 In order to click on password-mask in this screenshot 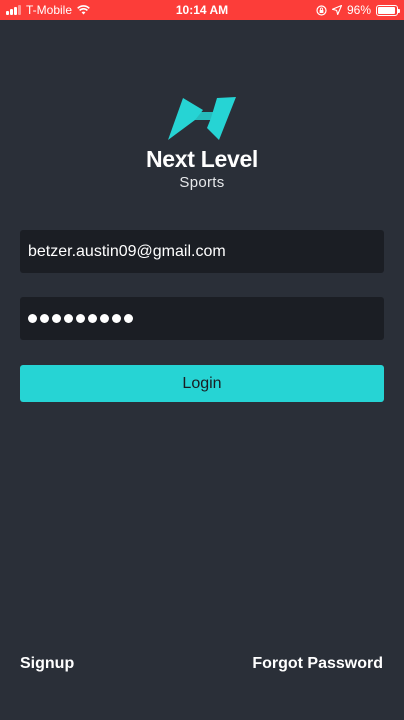, I will do `click(80, 318)`.